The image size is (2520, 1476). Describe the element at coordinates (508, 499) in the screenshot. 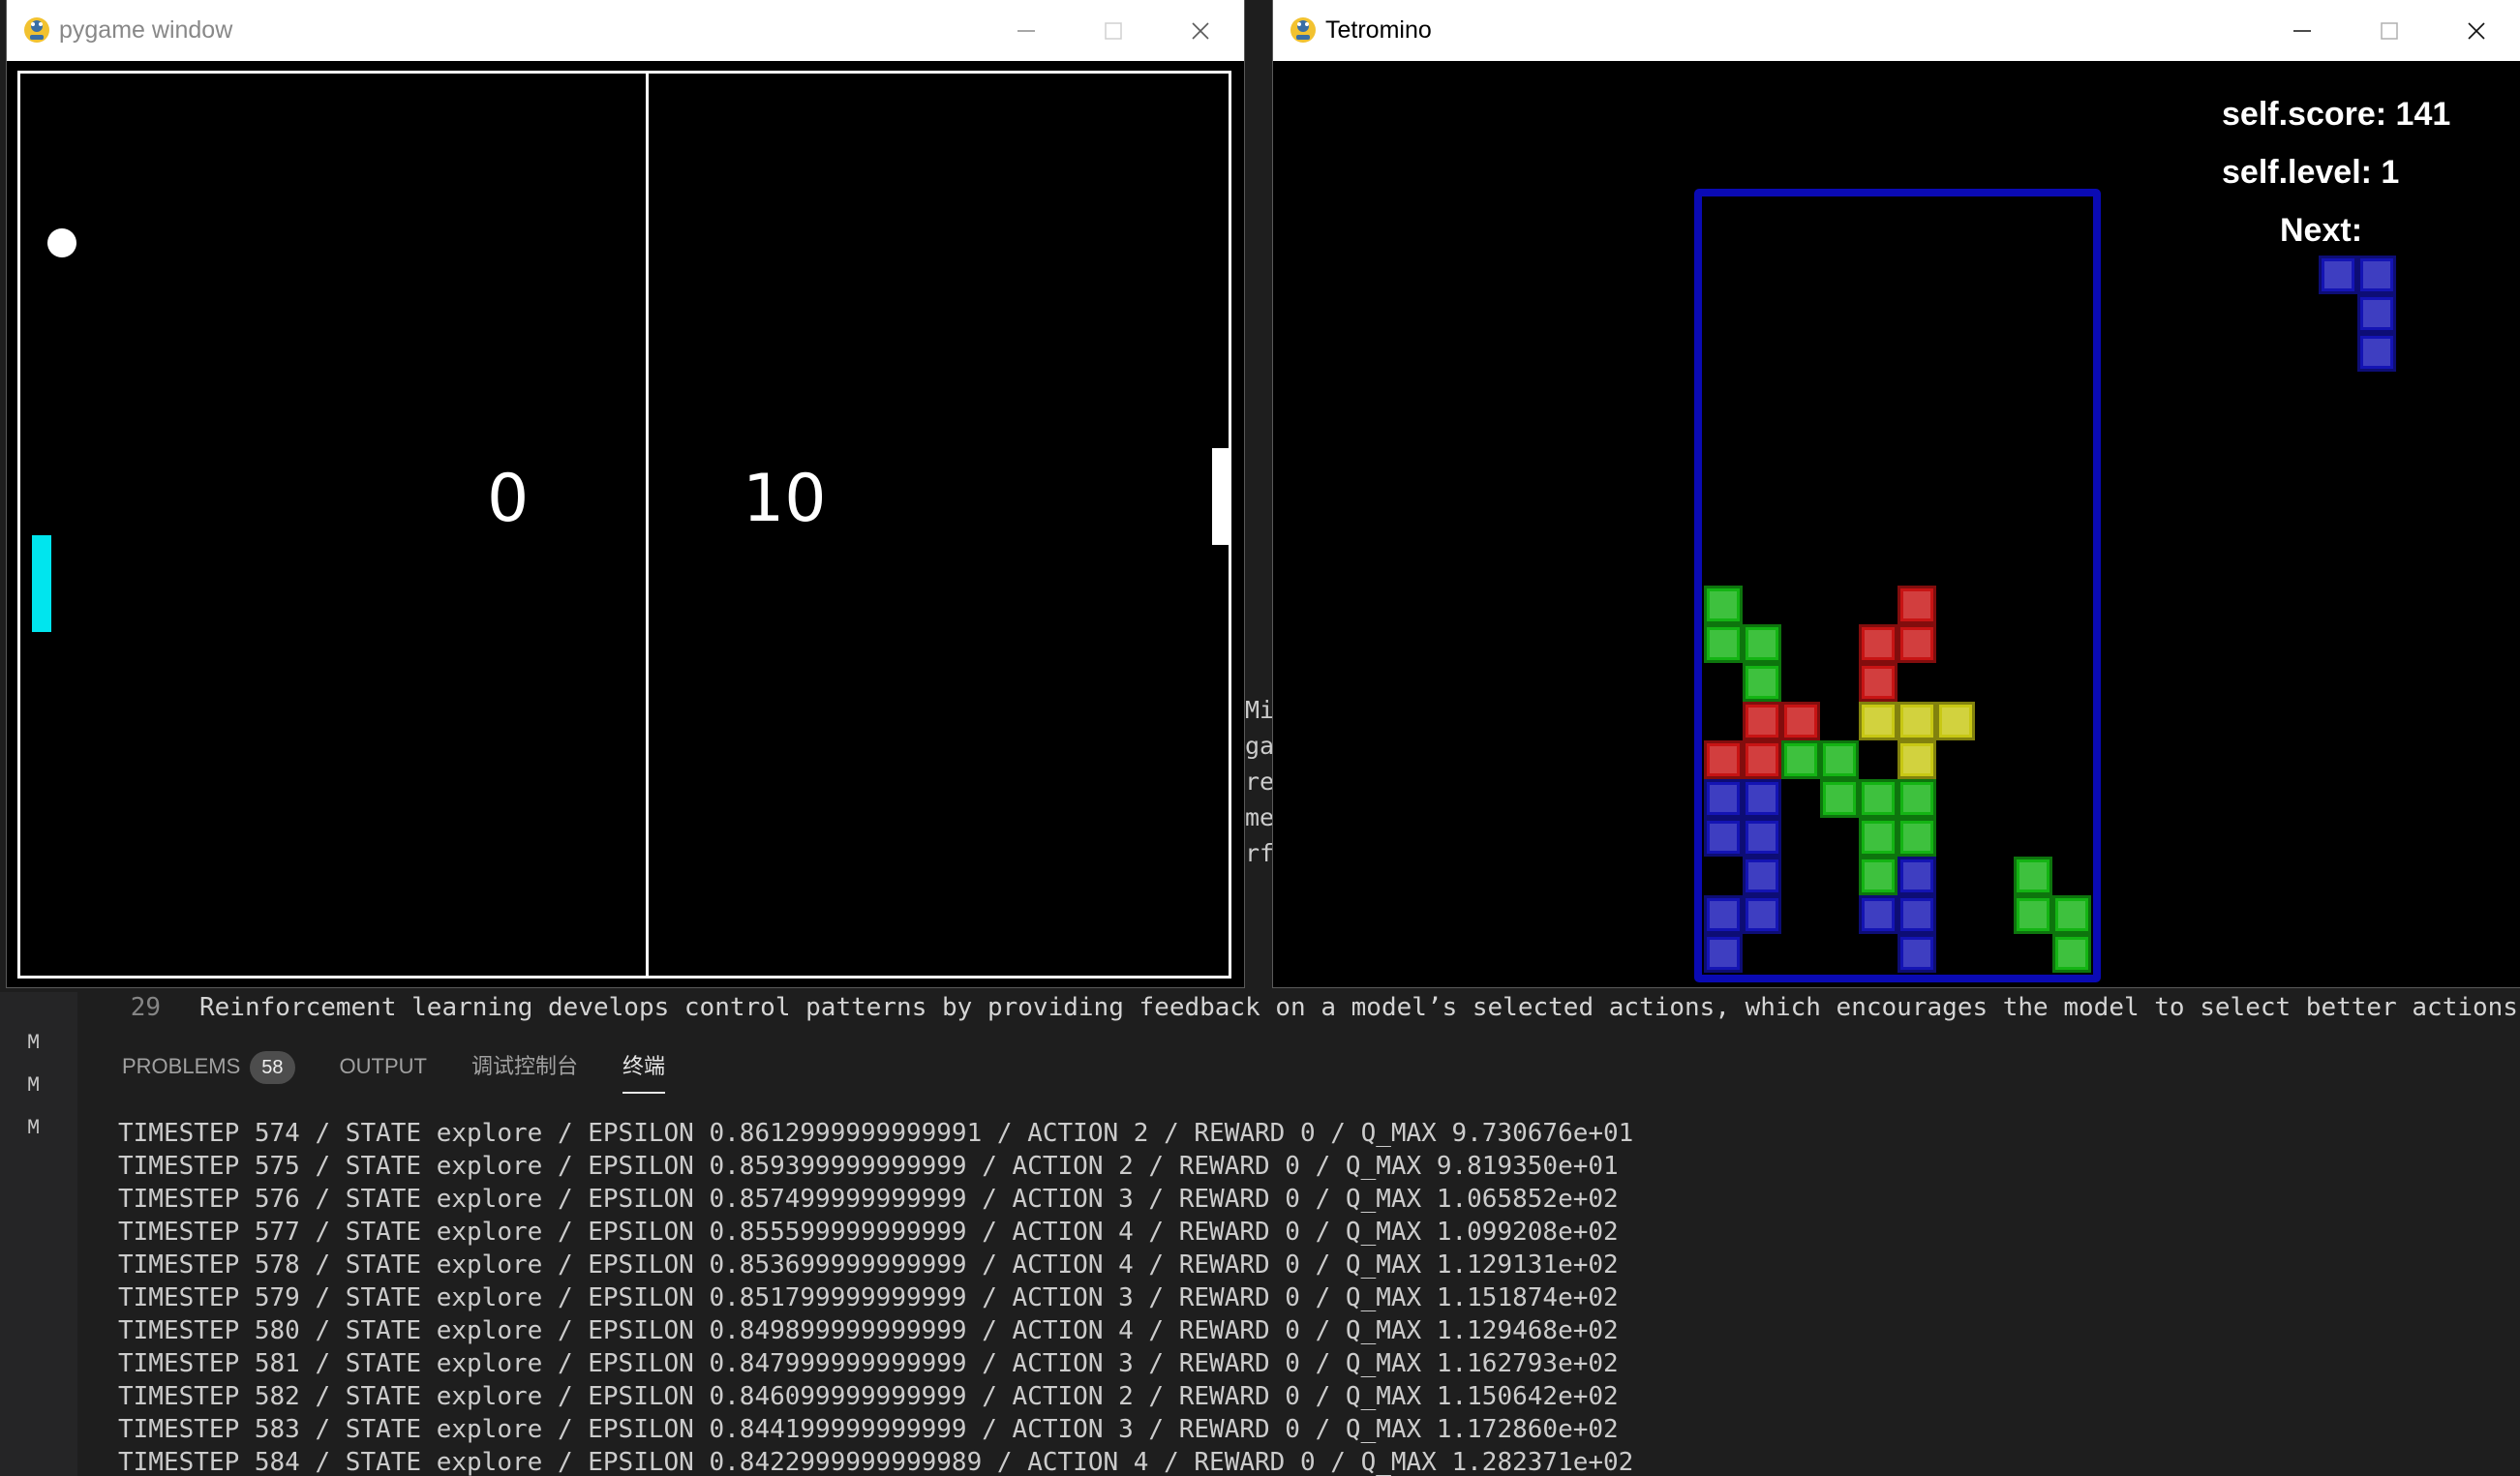

I see `score-left: 0` at that location.